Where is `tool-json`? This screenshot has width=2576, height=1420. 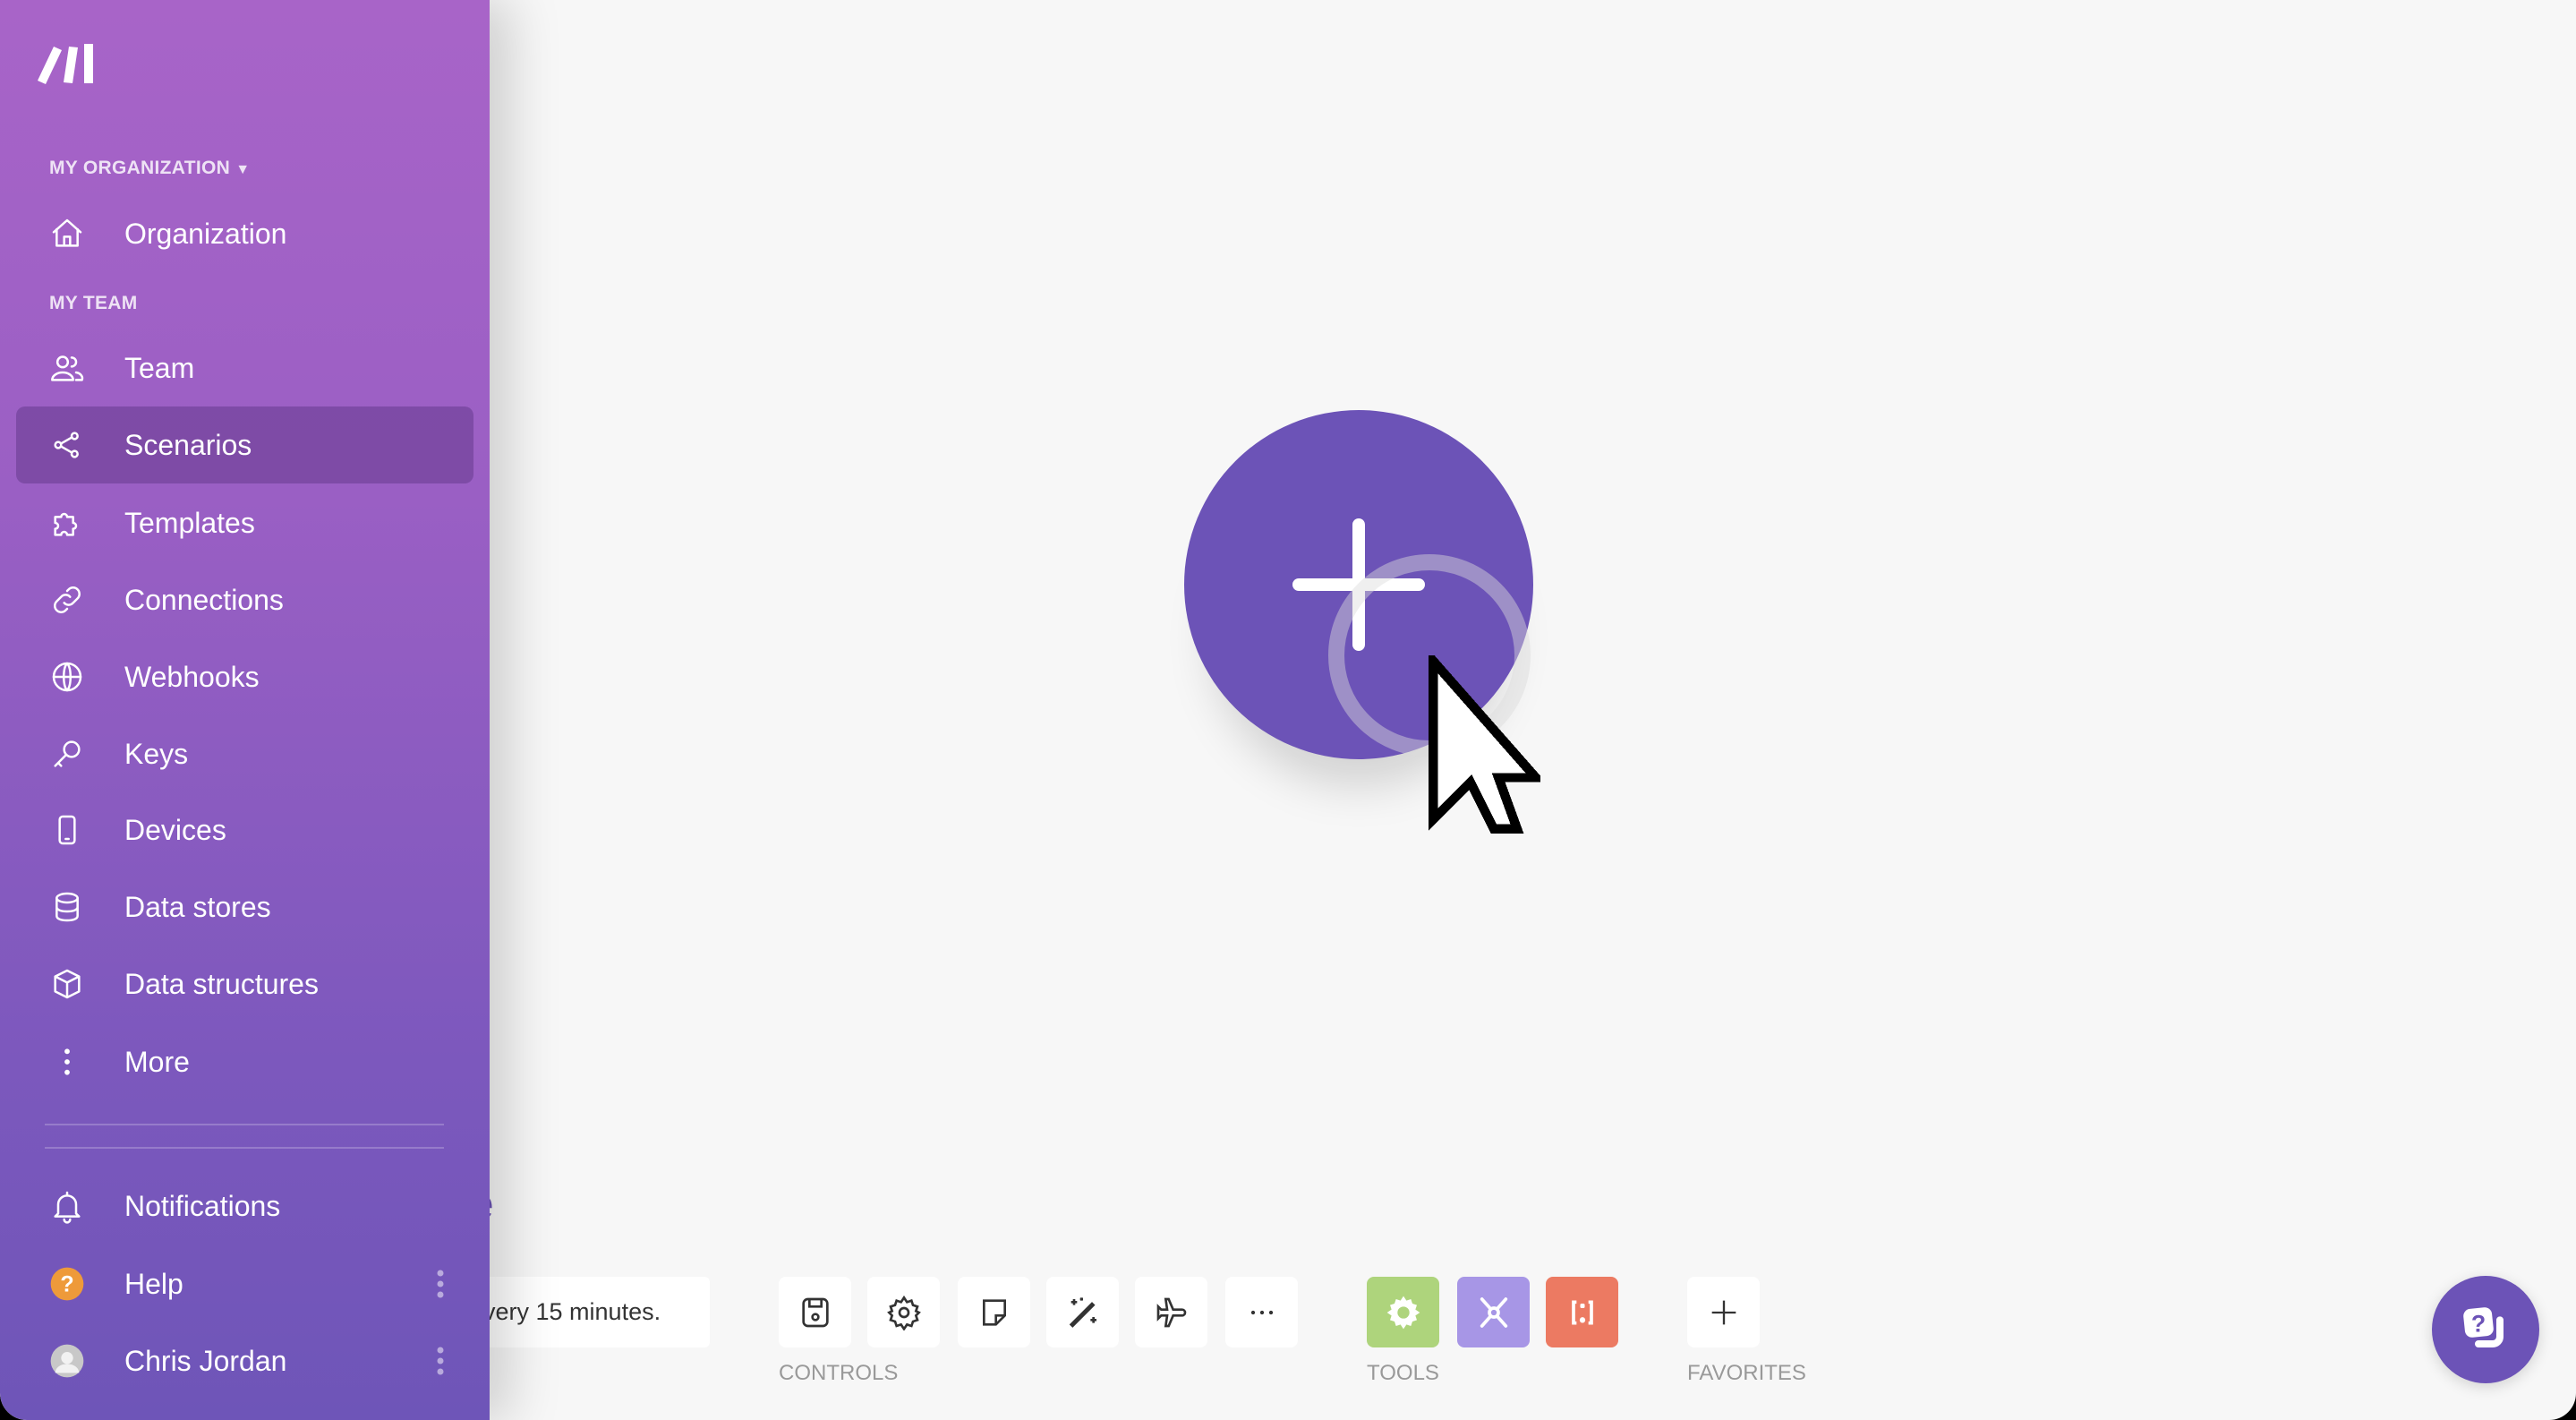
tool-json is located at coordinates (1582, 1312).